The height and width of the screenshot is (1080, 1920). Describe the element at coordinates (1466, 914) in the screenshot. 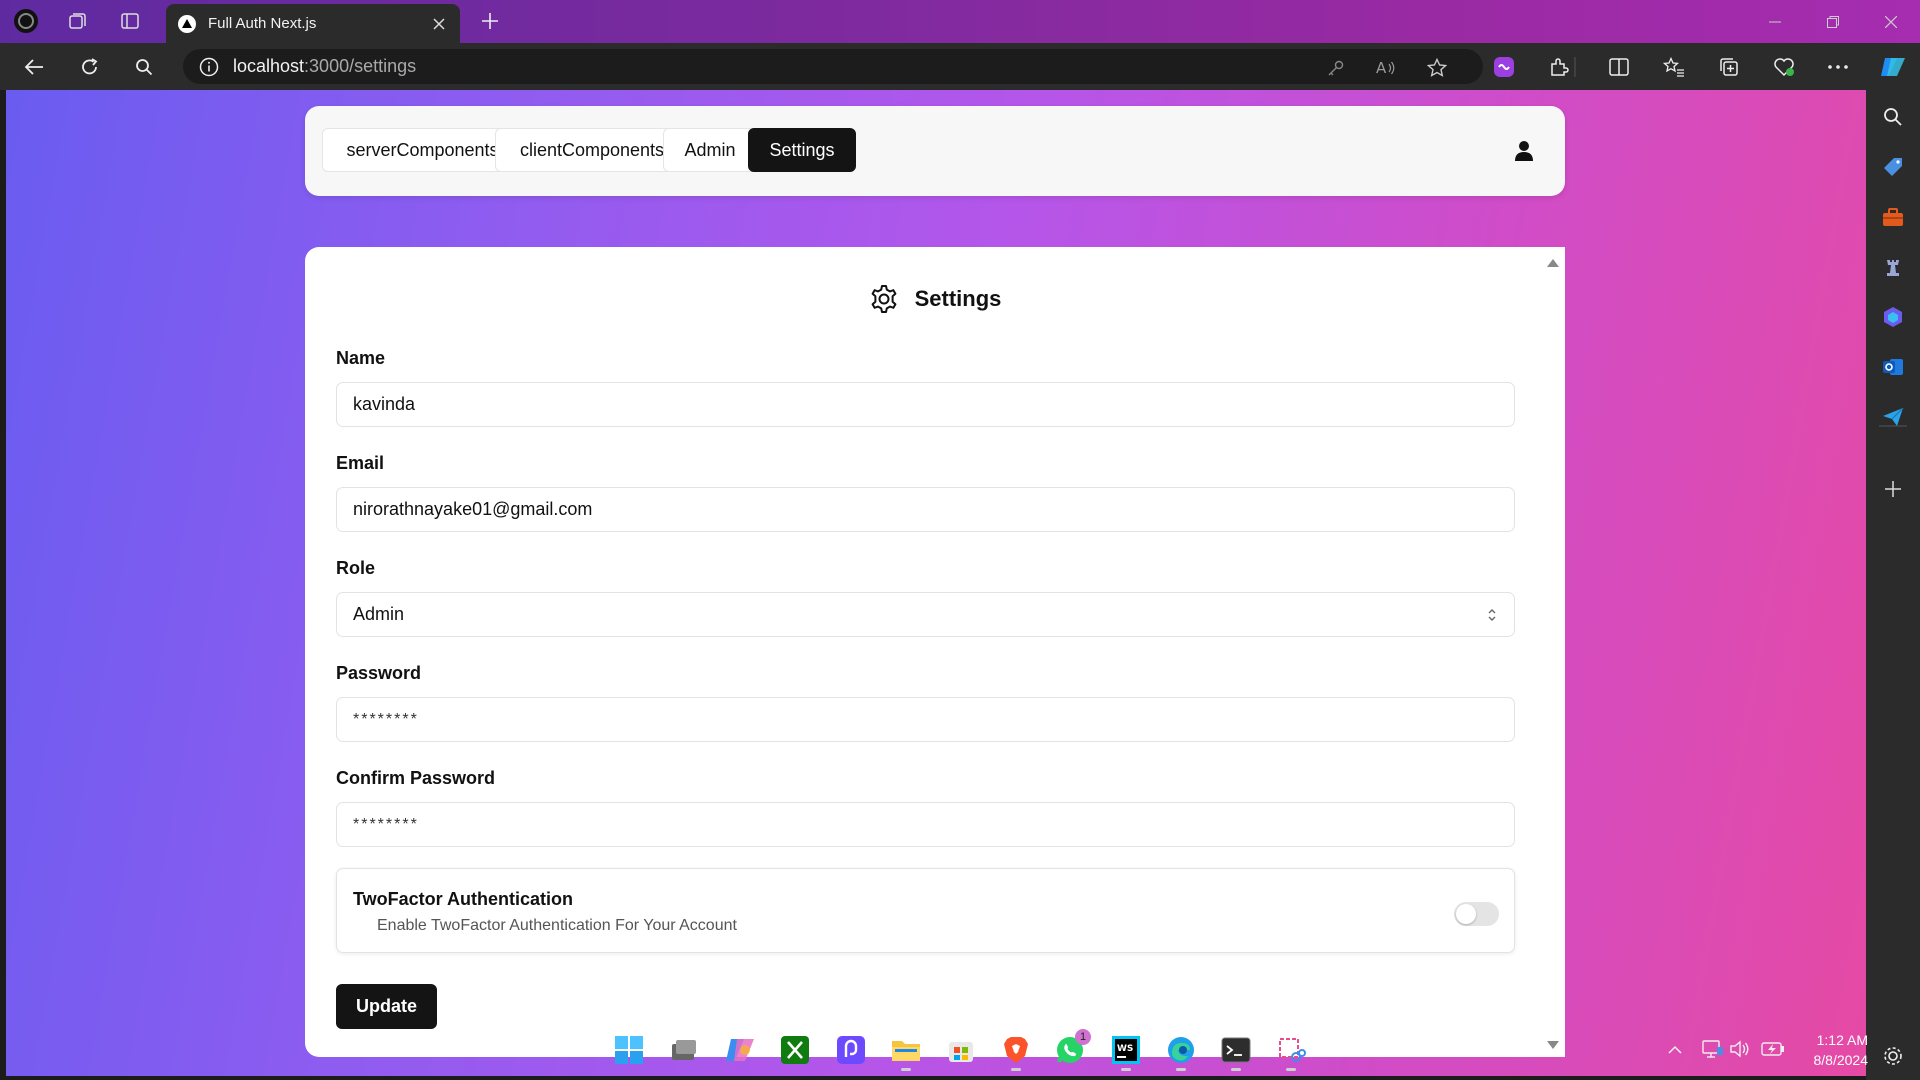

I see `toggle-knob` at that location.